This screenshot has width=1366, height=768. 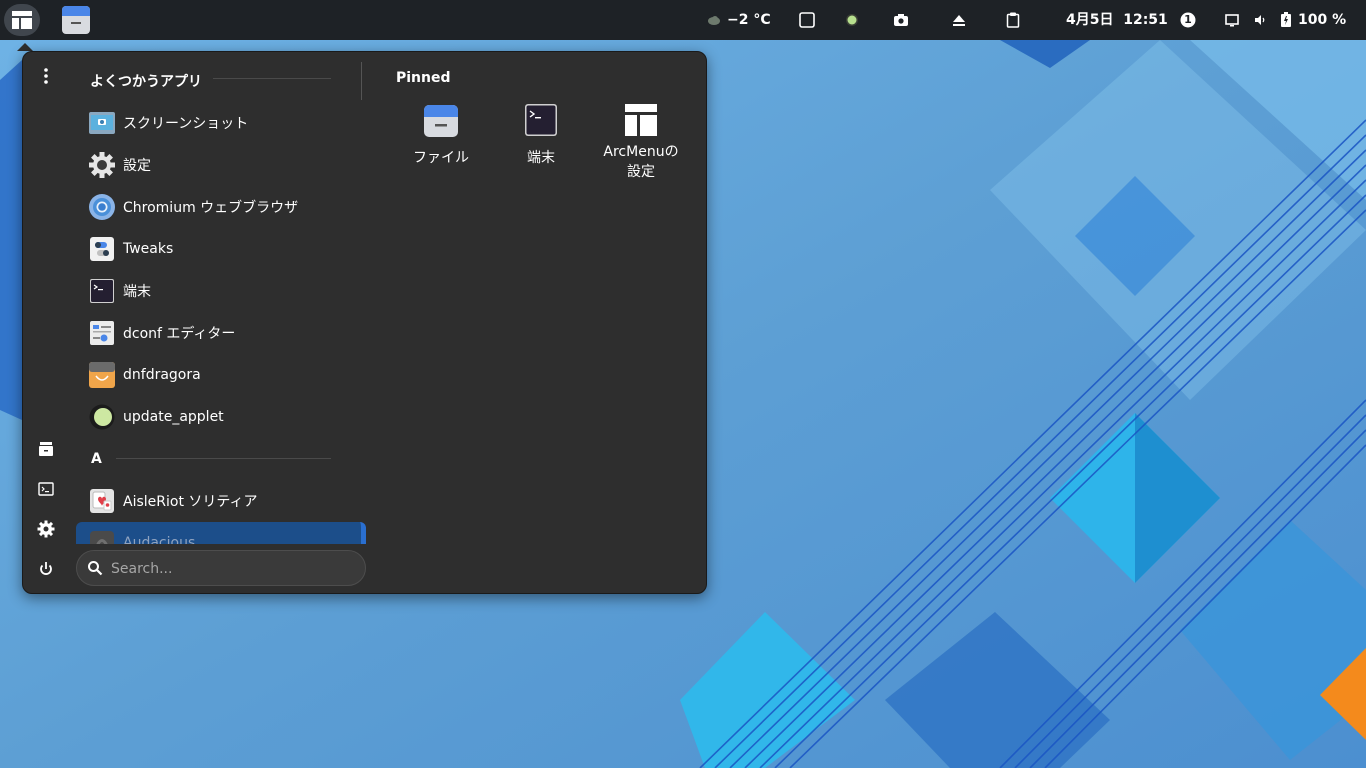 What do you see at coordinates (159, 539) in the screenshot?
I see `app-label: Audacious` at bounding box center [159, 539].